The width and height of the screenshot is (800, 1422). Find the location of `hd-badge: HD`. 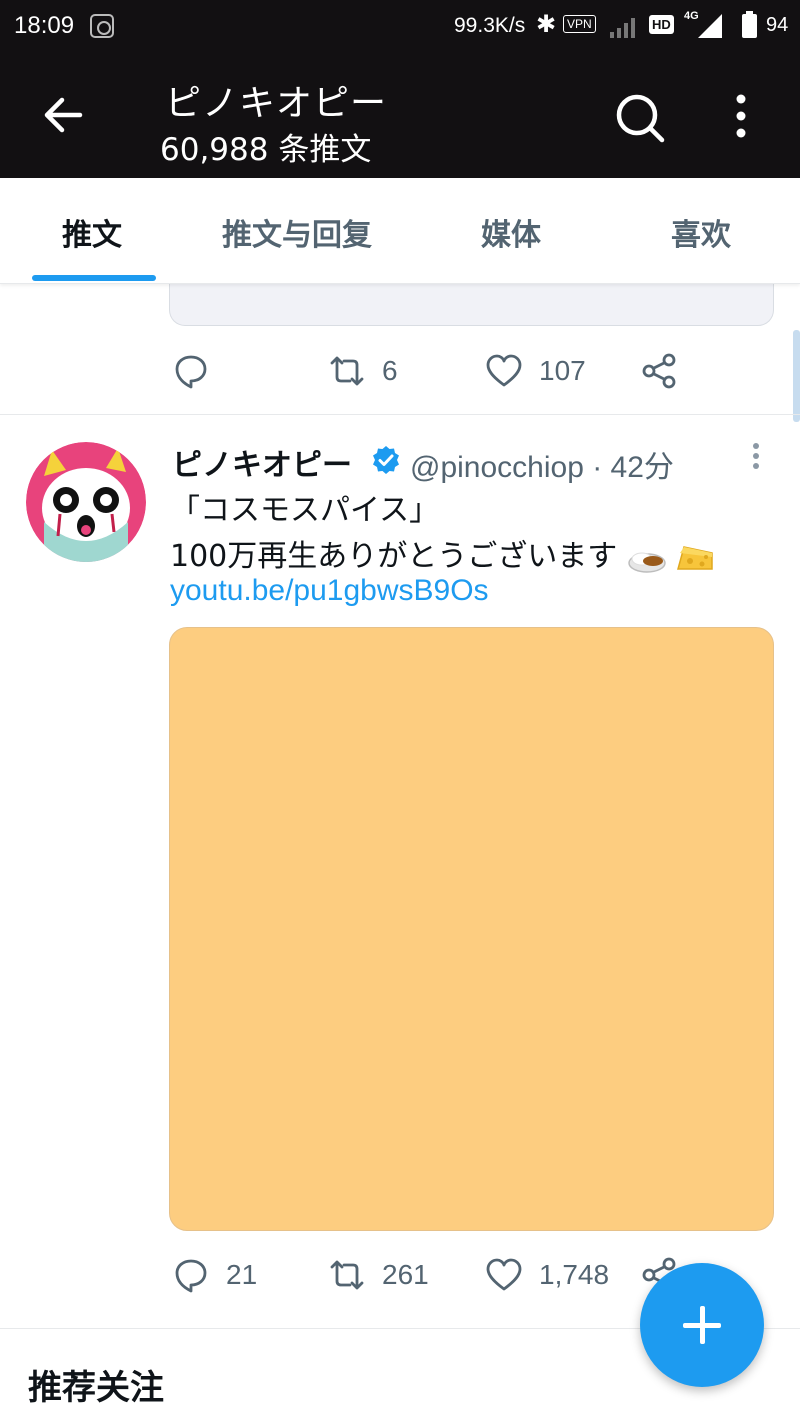

hd-badge: HD is located at coordinates (661, 24).